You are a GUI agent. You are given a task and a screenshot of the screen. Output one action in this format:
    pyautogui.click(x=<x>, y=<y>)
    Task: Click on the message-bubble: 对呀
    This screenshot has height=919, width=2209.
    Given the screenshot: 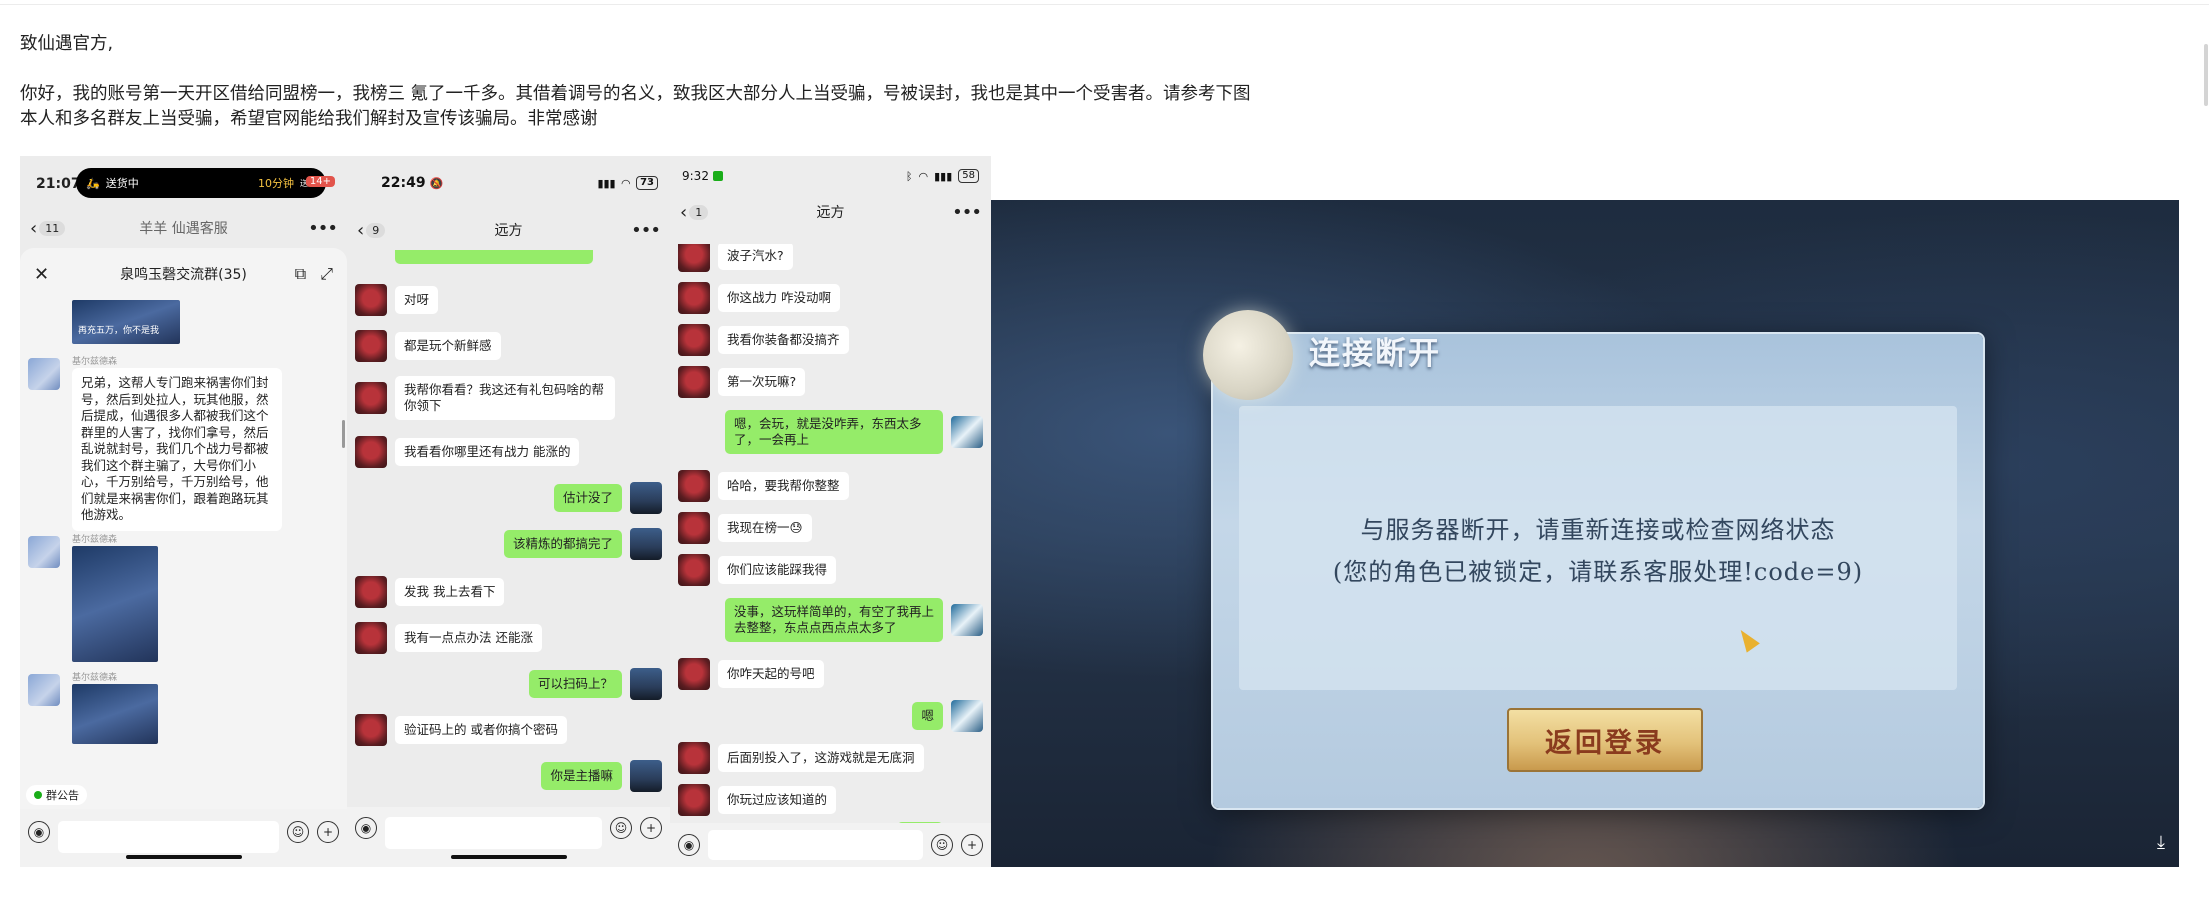 What is the action you would take?
    pyautogui.click(x=417, y=300)
    